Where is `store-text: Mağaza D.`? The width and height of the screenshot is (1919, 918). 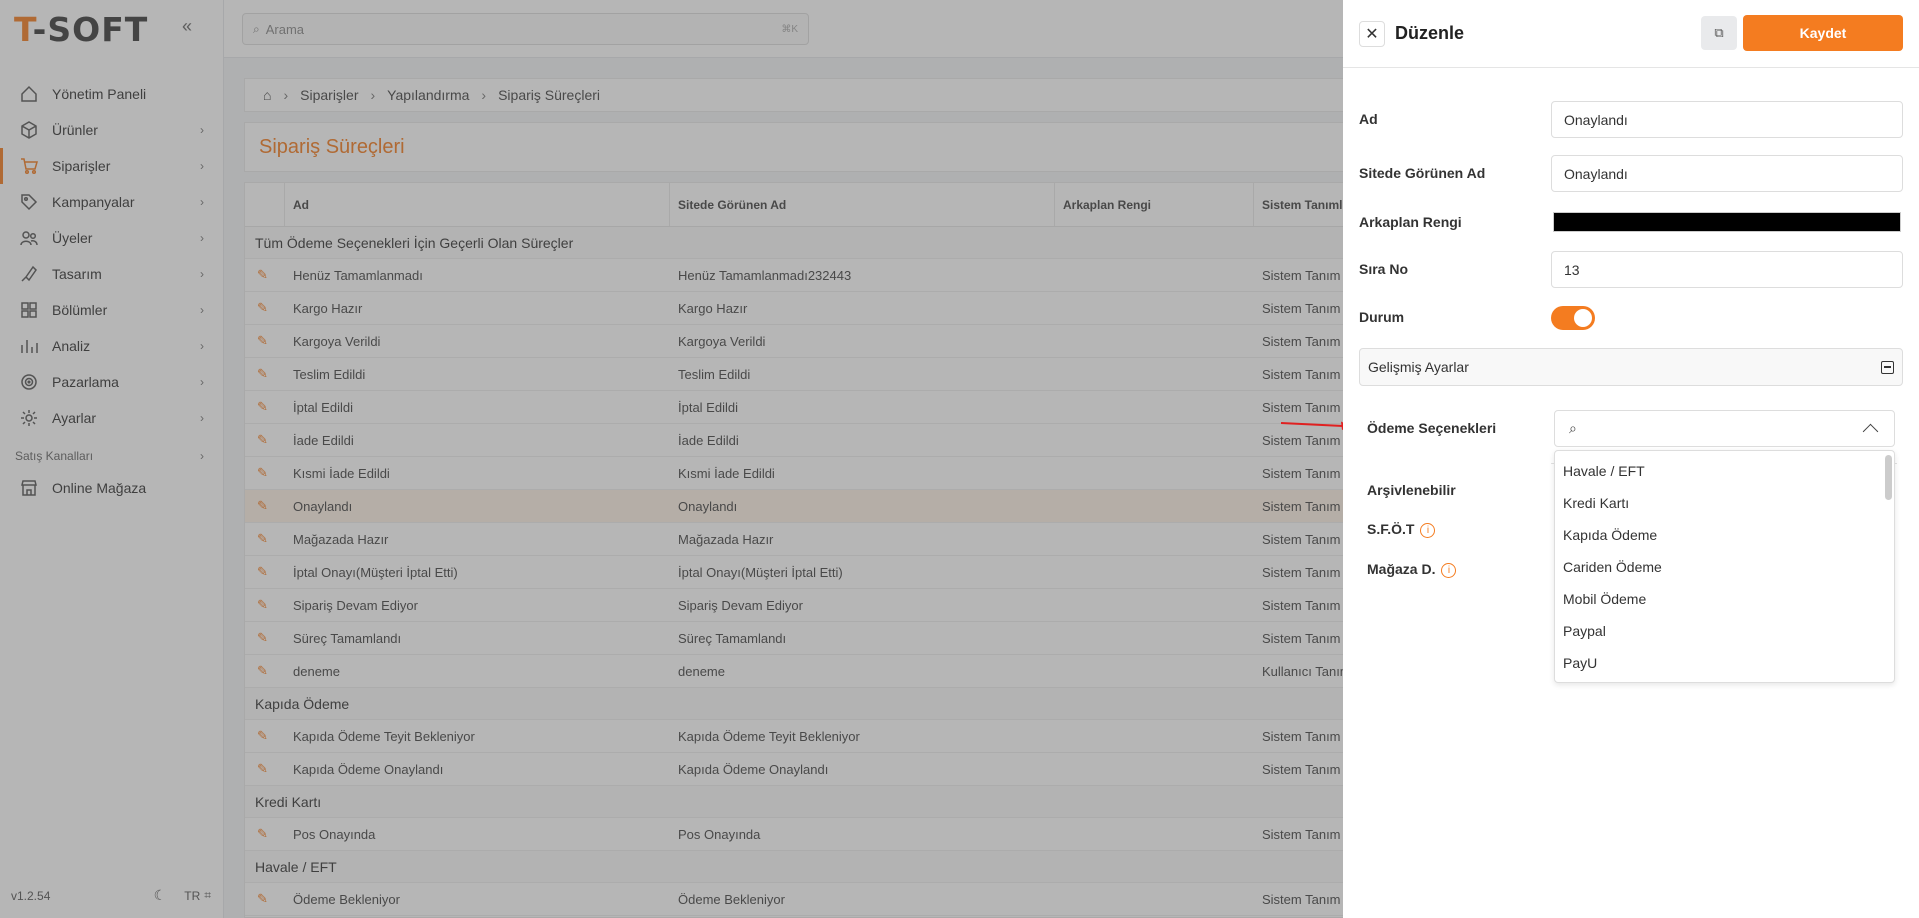 store-text: Mağaza D. is located at coordinates (1401, 569).